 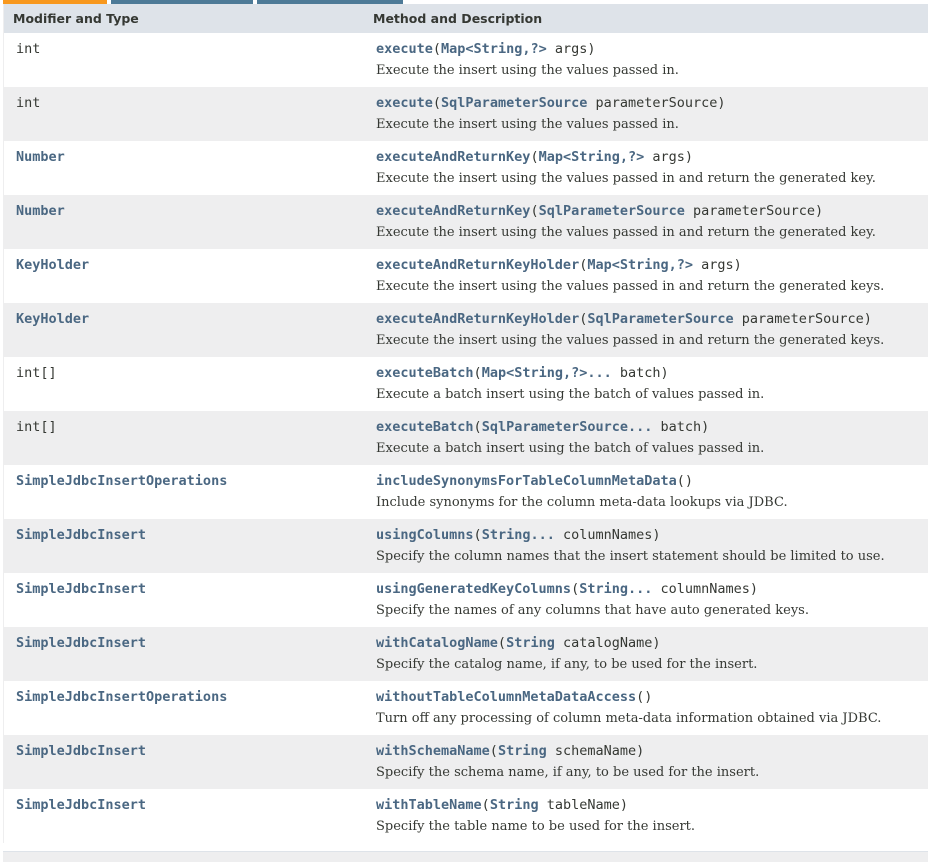 What do you see at coordinates (630, 535) in the screenshot?
I see `method-signature: usingColumns(String... columnNames)` at bounding box center [630, 535].